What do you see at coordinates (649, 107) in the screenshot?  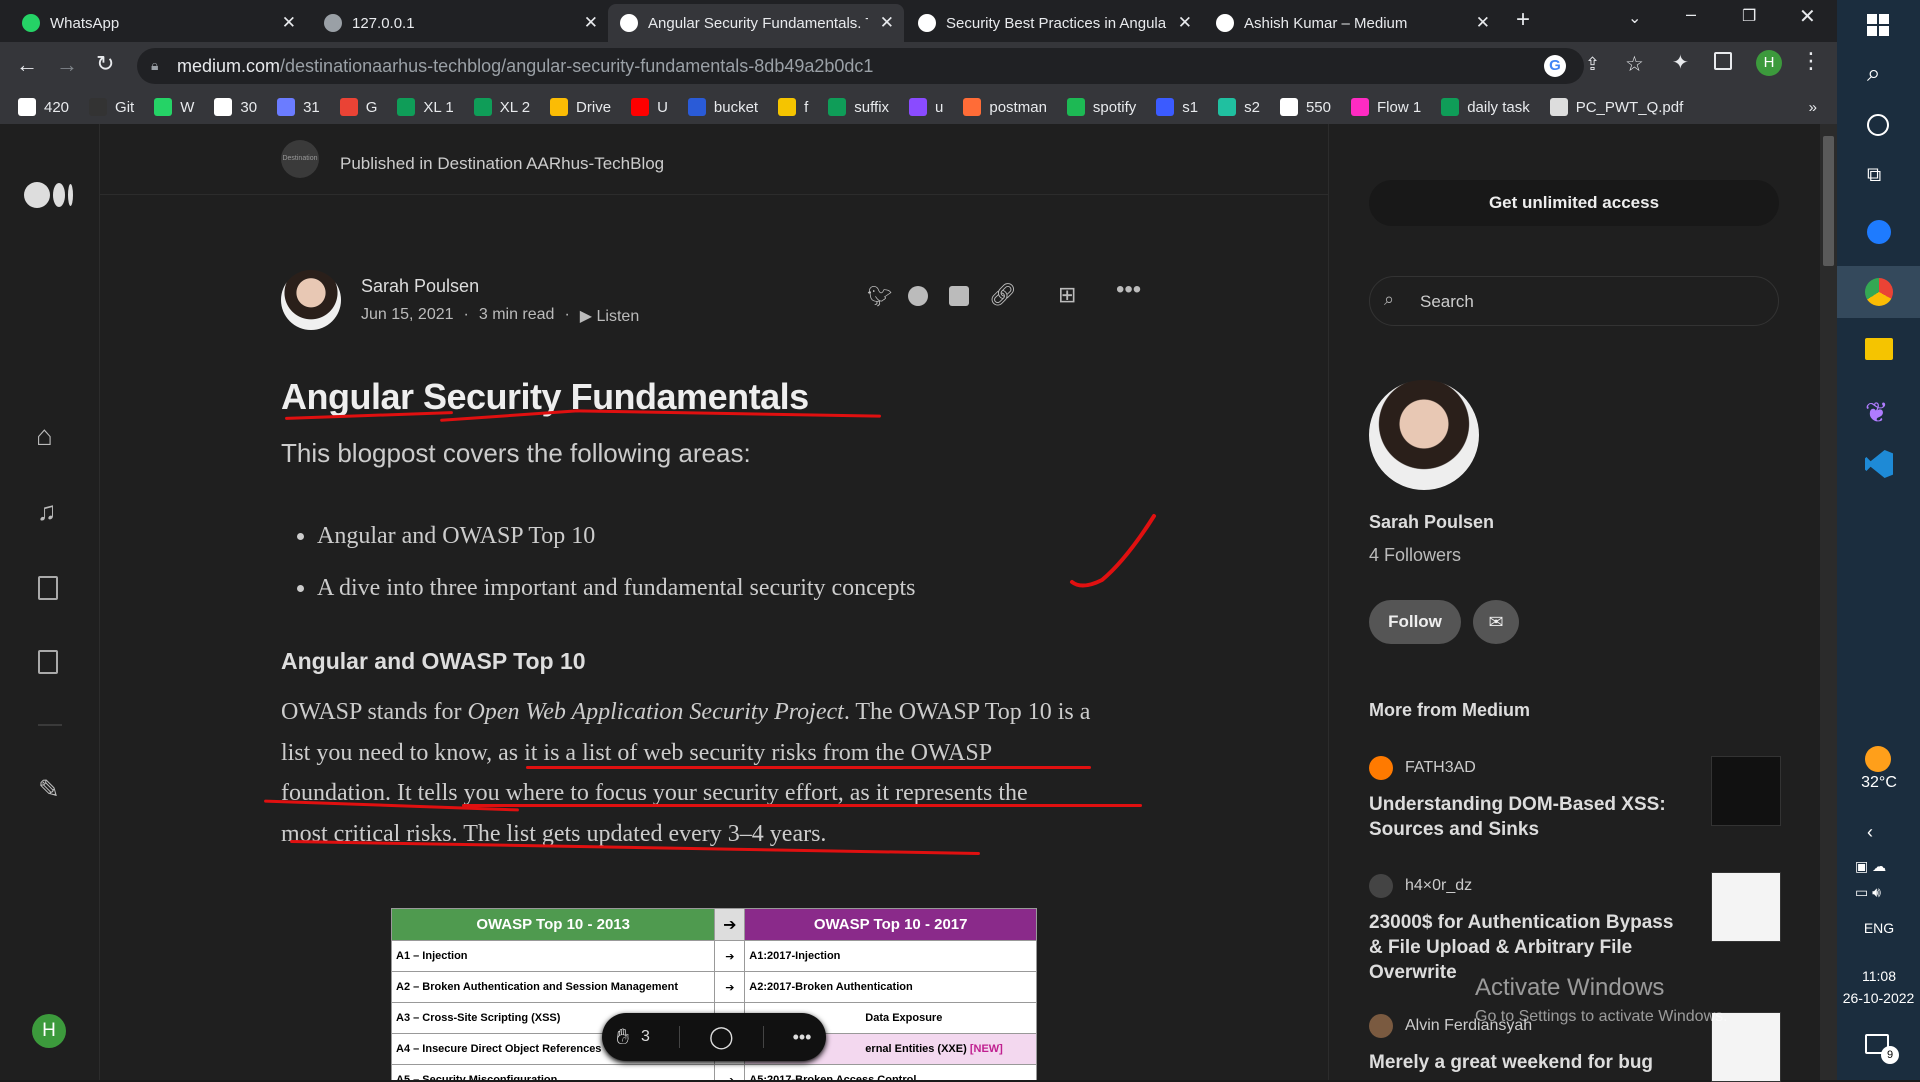 I see `bookmark-item: U` at bounding box center [649, 107].